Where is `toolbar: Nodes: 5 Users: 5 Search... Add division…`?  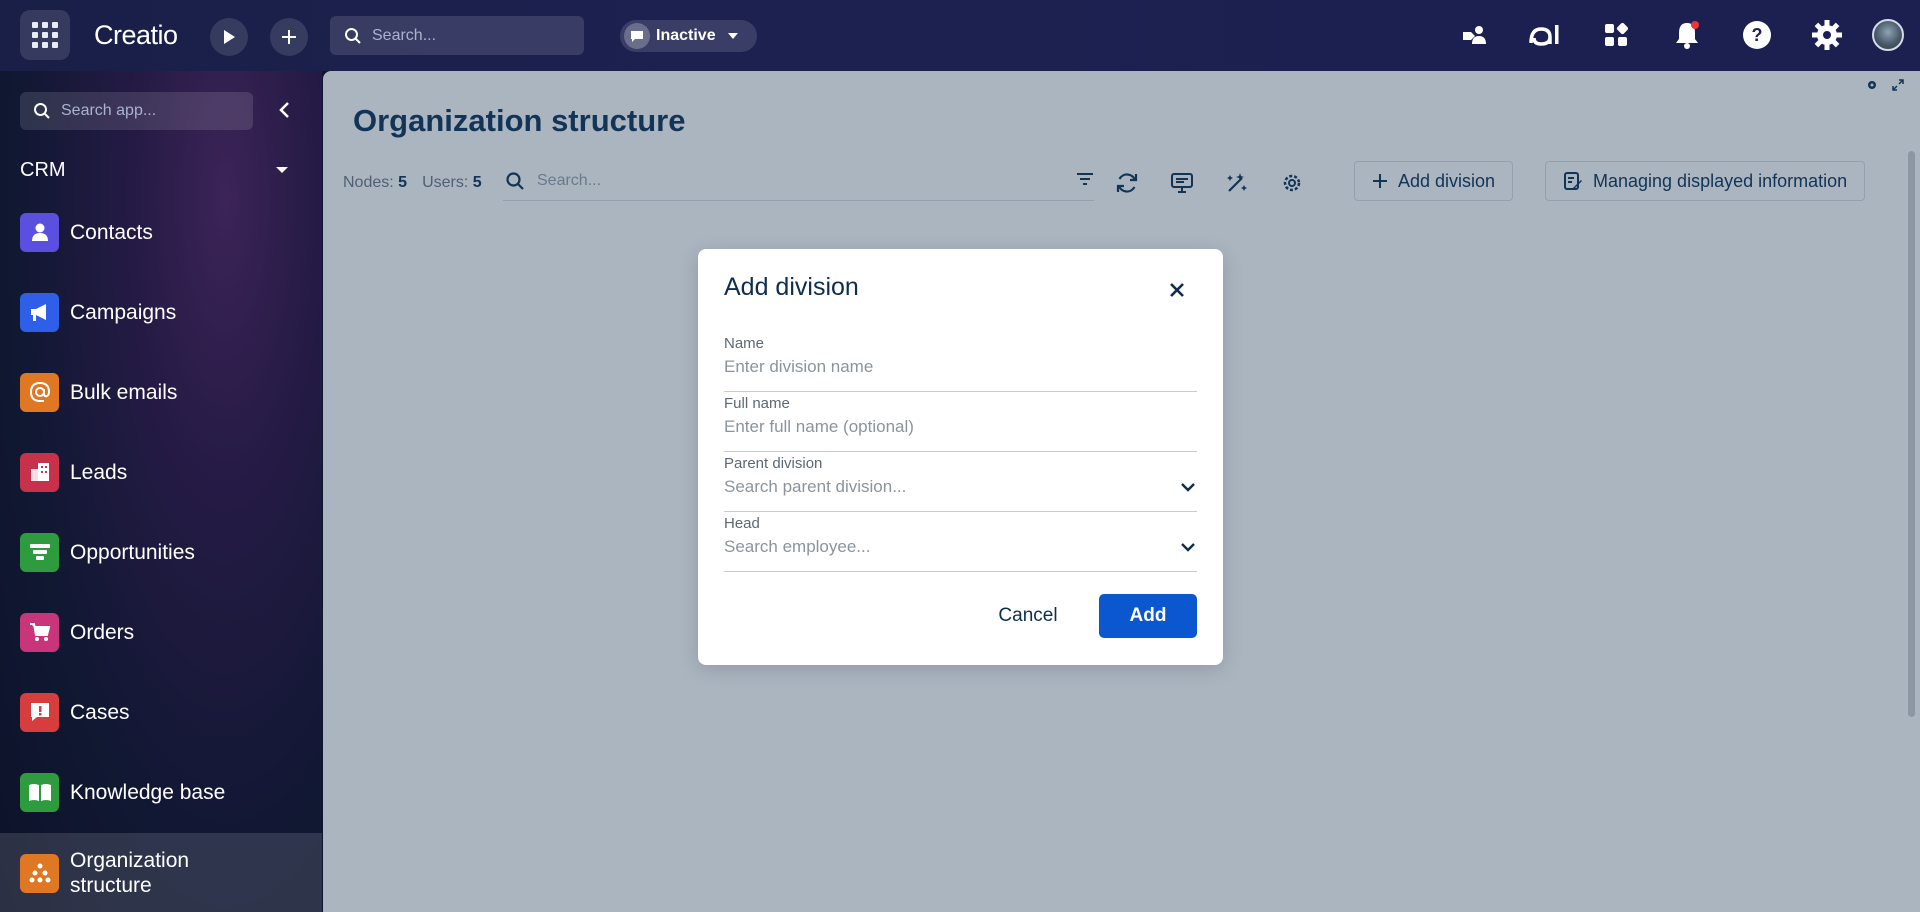
toolbar: Nodes: 5 Users: 5 Search... Add division… is located at coordinates (1123, 183).